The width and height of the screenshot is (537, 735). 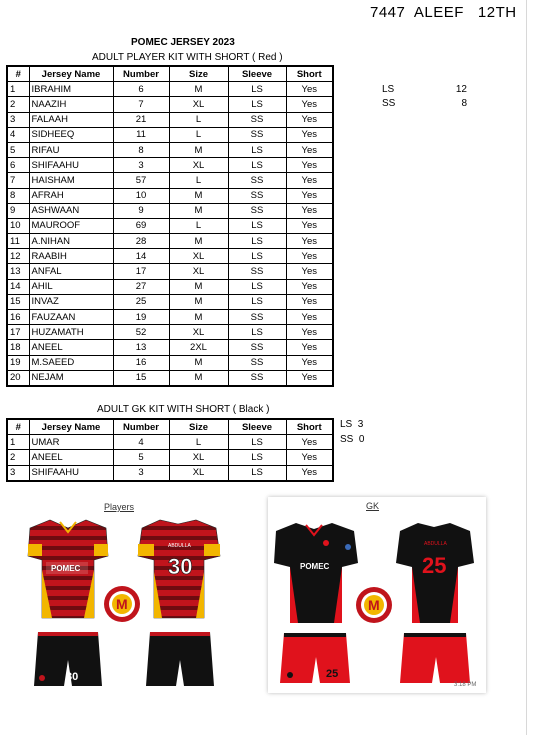 I want to click on cell-index: 16, so click(x=18, y=317).